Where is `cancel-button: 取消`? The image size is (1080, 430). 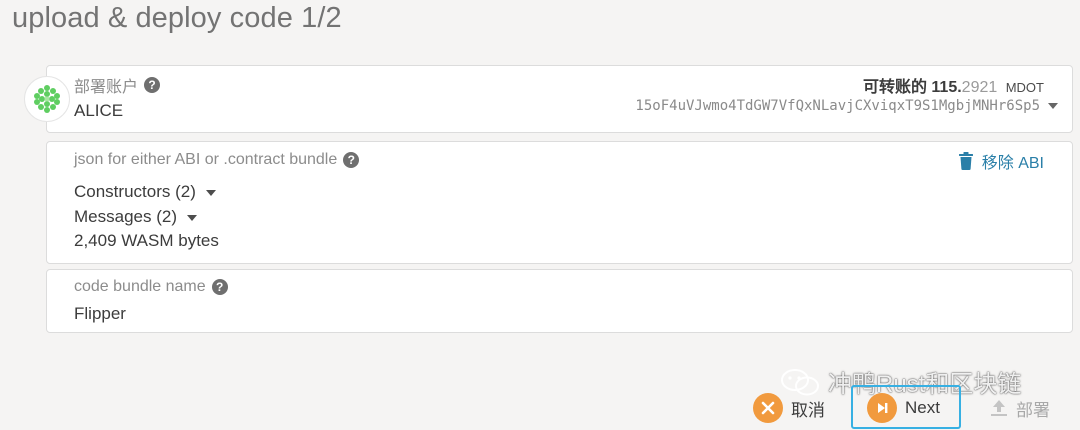
cancel-button: 取消 is located at coordinates (789, 408).